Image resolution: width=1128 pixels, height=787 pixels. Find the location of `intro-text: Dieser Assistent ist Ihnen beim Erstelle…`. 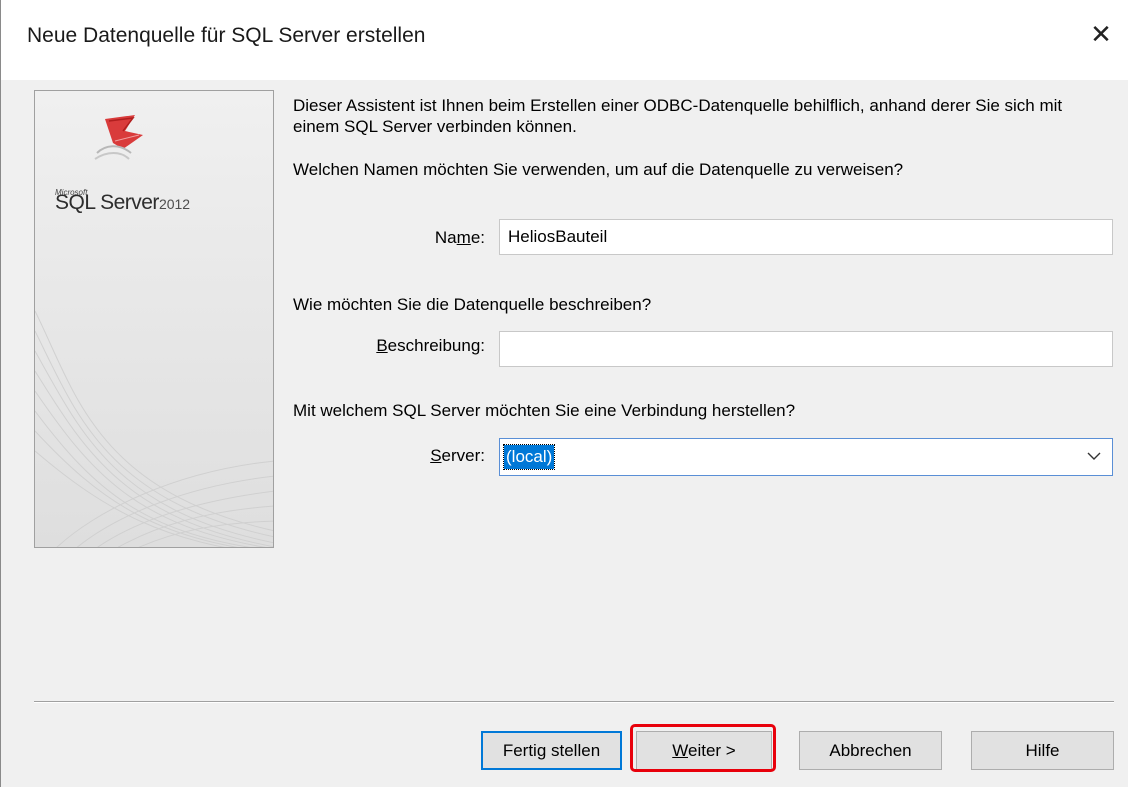

intro-text: Dieser Assistent ist Ihnen beim Erstelle… is located at coordinates (678, 116).